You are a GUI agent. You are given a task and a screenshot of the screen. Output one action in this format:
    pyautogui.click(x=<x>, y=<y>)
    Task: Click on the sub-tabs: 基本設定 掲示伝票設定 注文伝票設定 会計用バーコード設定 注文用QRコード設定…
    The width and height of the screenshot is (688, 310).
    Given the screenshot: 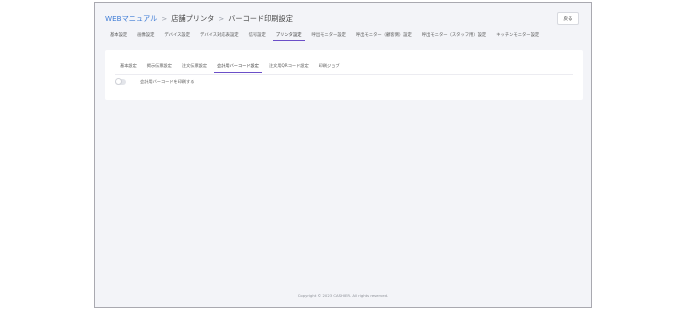 What is the action you would take?
    pyautogui.click(x=230, y=66)
    